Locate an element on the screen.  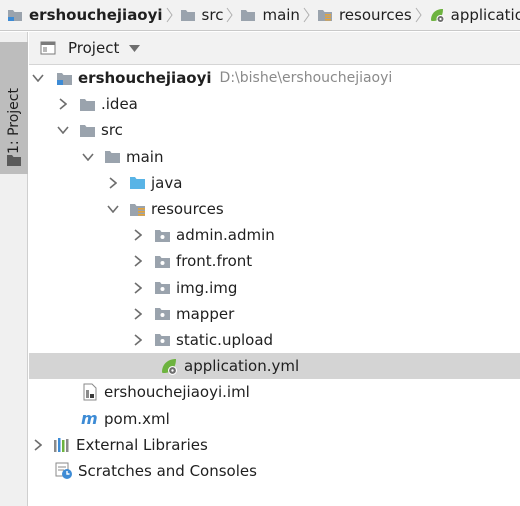
project-view-icon is located at coordinates (48, 48).